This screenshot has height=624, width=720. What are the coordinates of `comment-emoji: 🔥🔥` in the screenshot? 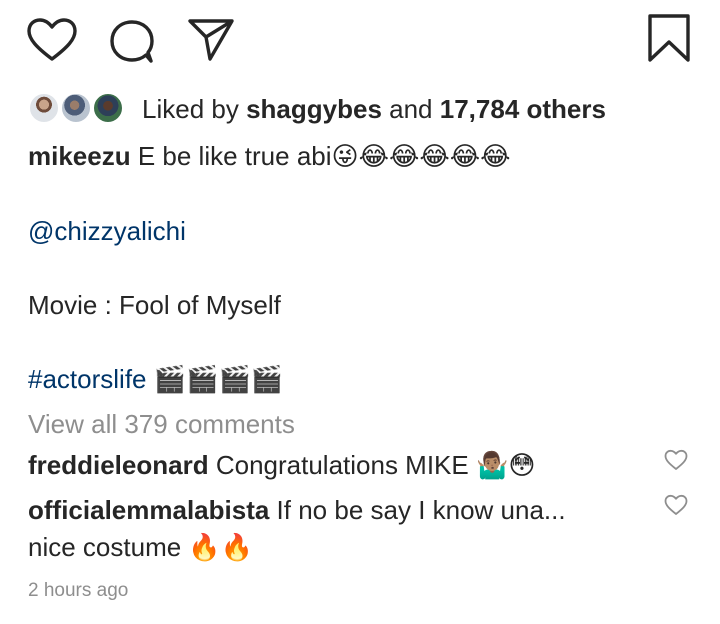 It's located at (221, 547).